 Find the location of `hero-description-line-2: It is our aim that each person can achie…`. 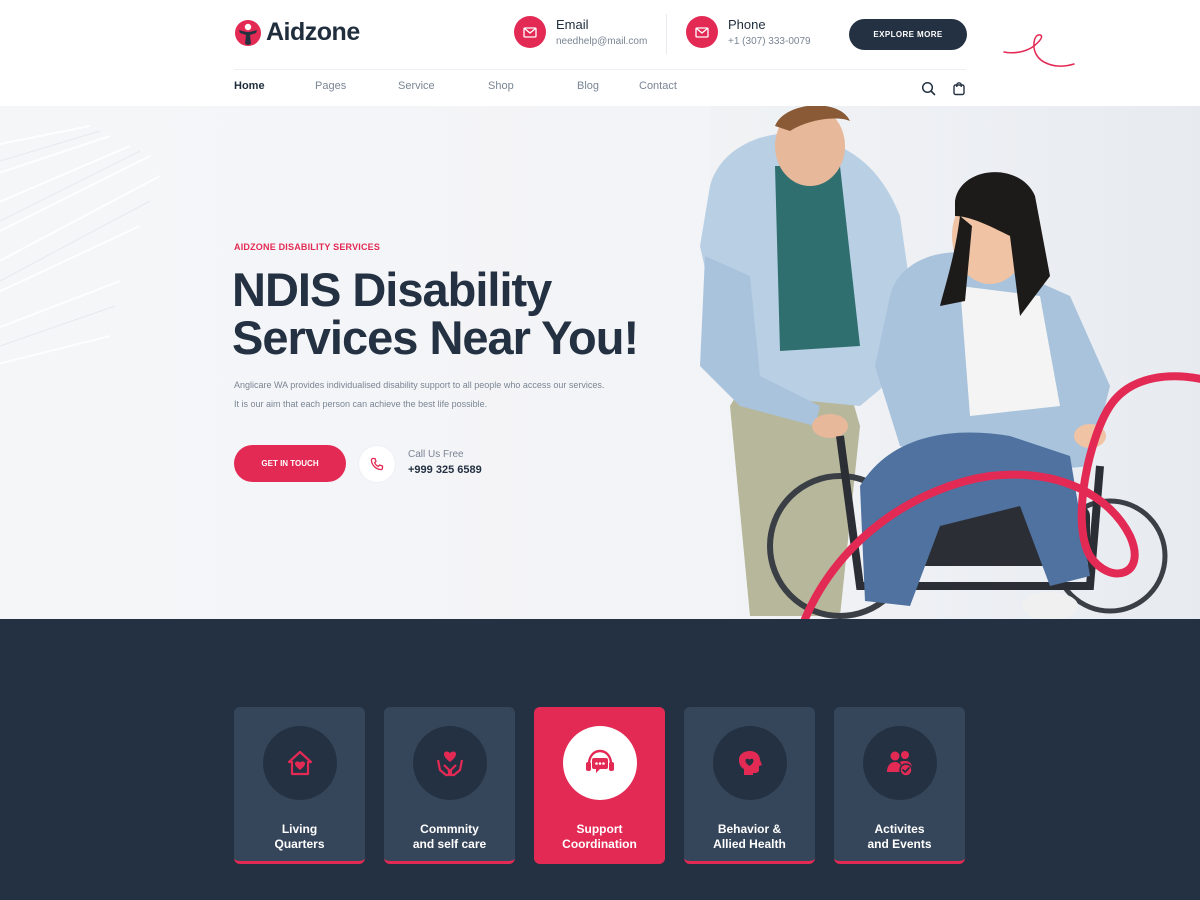

hero-description-line-2: It is our aim that each person can achie… is located at coordinates (361, 404).